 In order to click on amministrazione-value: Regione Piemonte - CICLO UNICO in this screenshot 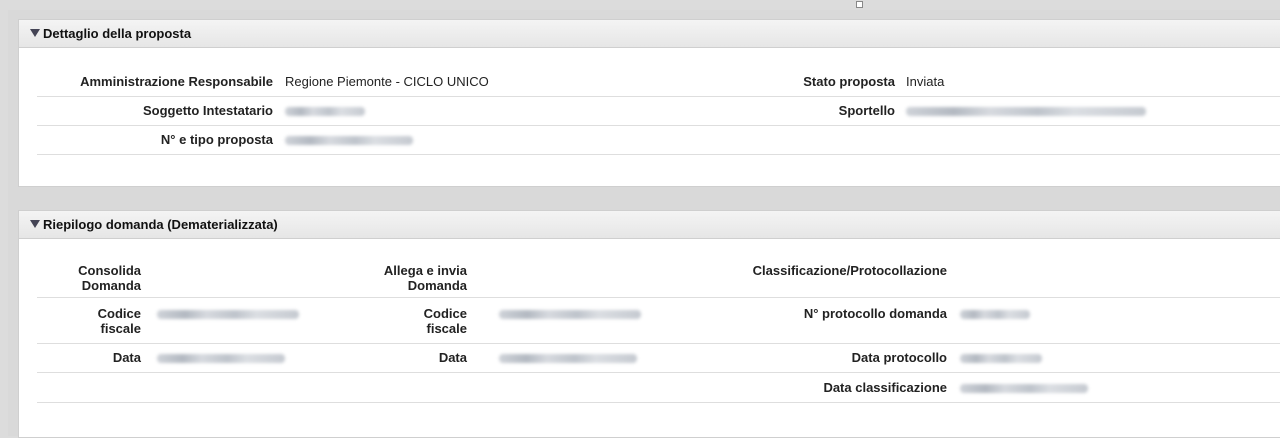, I will do `click(387, 81)`.